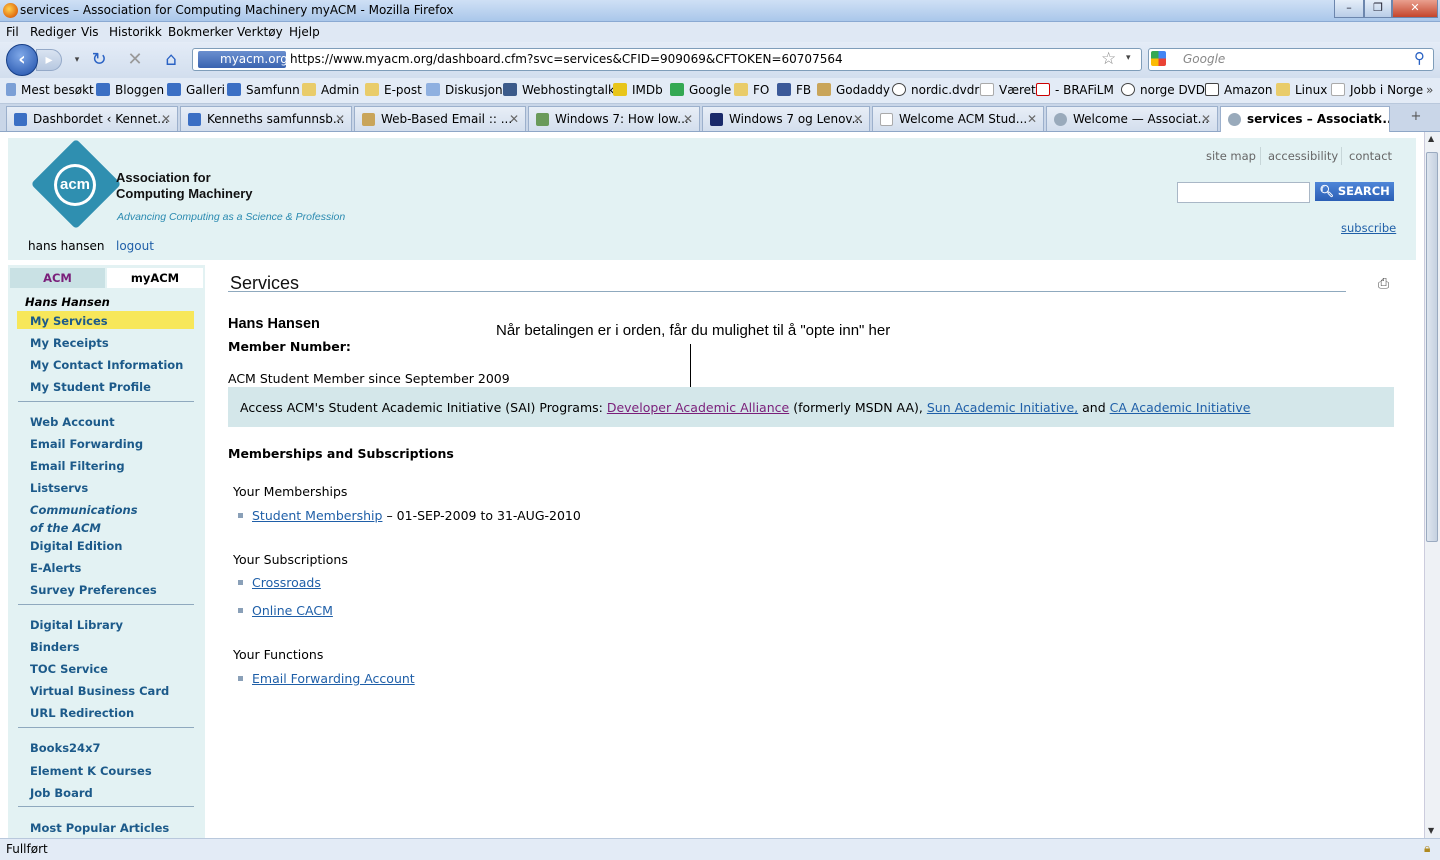 The image size is (1440, 860). I want to click on bookmarks-overflow-icon: », so click(1429, 90).